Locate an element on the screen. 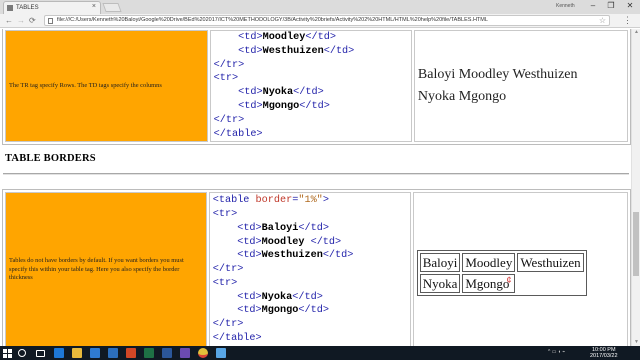 This screenshot has width=640, height=360. new-tab-button is located at coordinates (112, 7).